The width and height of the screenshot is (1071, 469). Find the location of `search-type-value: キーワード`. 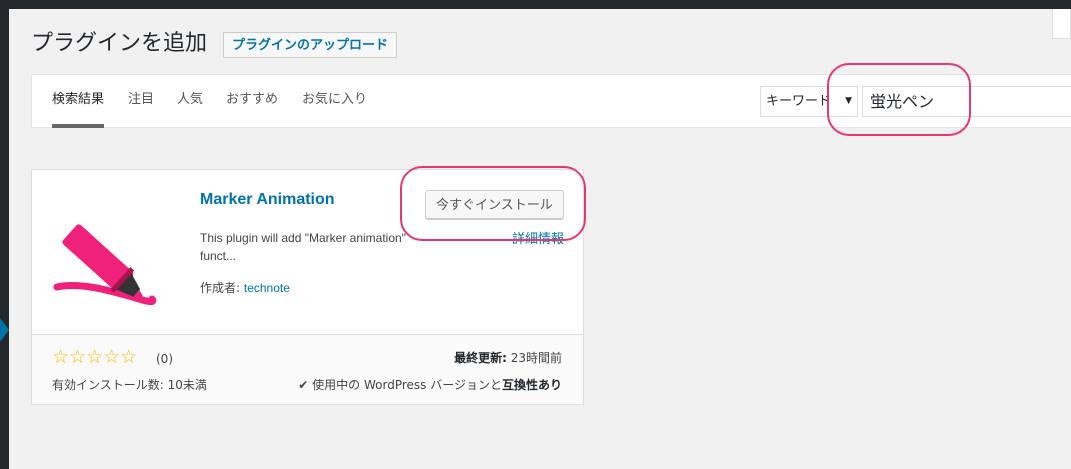

search-type-value: キーワード is located at coordinates (799, 101).